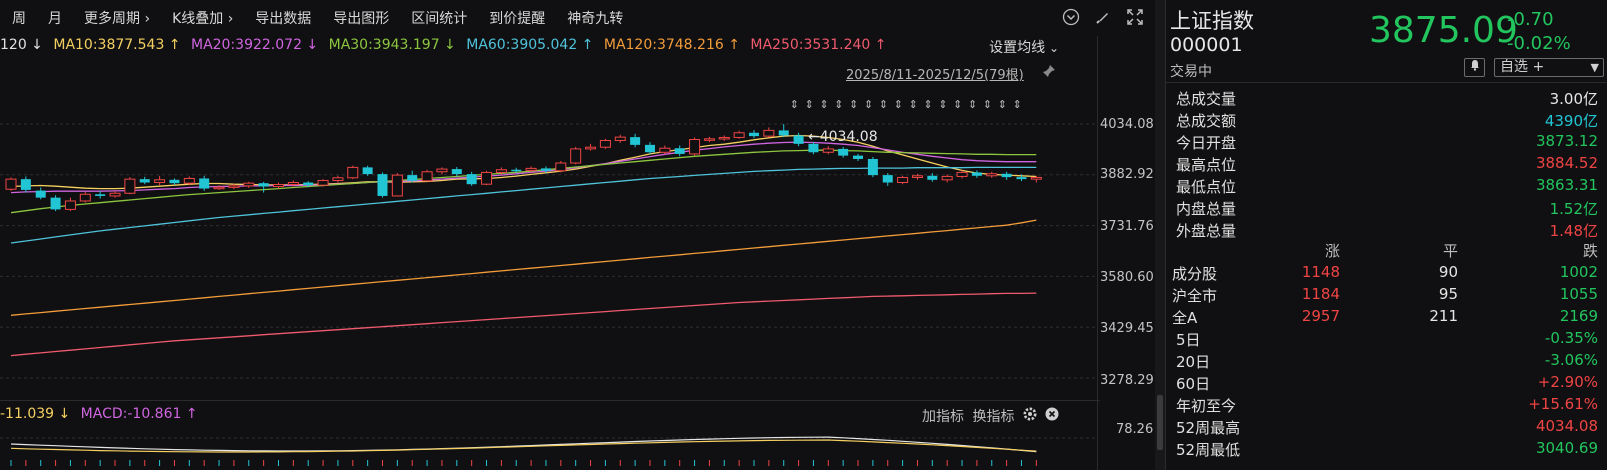  What do you see at coordinates (1590, 251) in the screenshot?
I see `breadth-down-header: 跌` at bounding box center [1590, 251].